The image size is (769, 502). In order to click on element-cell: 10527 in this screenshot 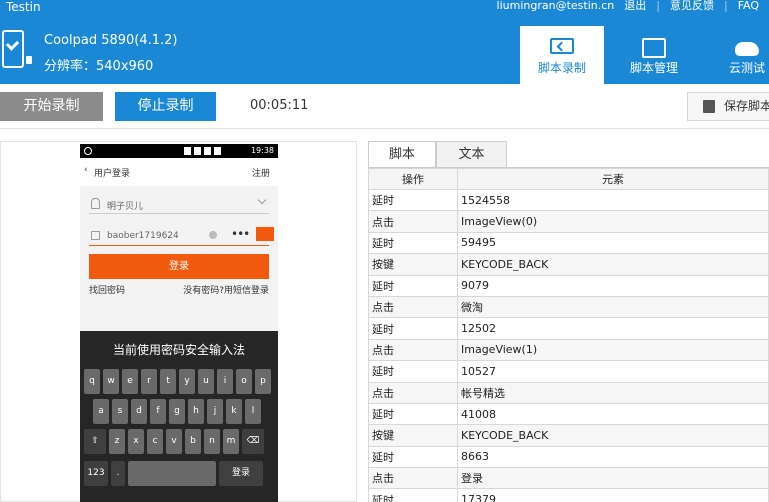, I will do `click(613, 371)`.